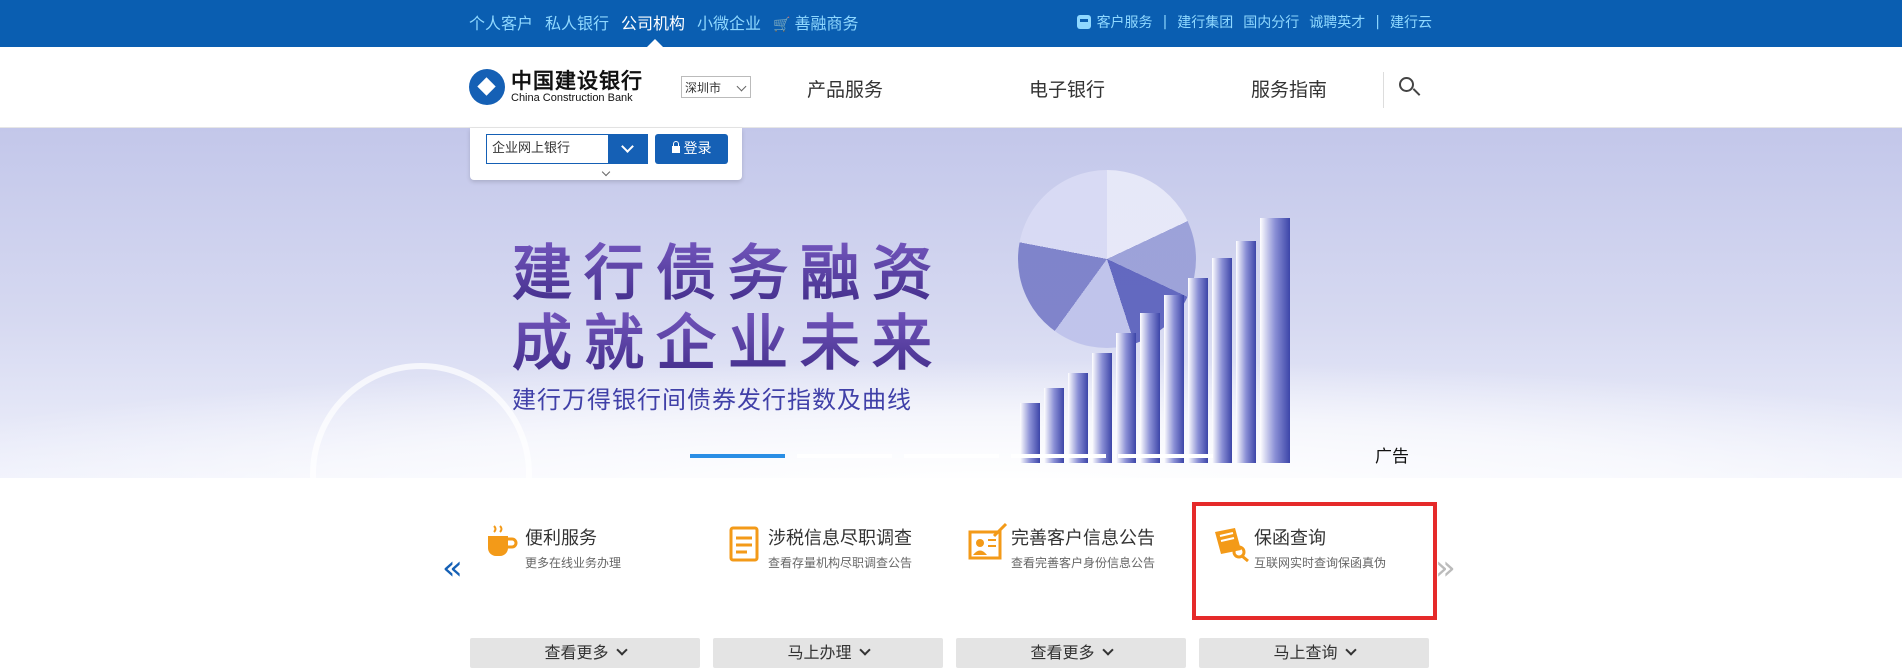  I want to click on nav-shanrong: 🛒 善融商务, so click(815, 22).